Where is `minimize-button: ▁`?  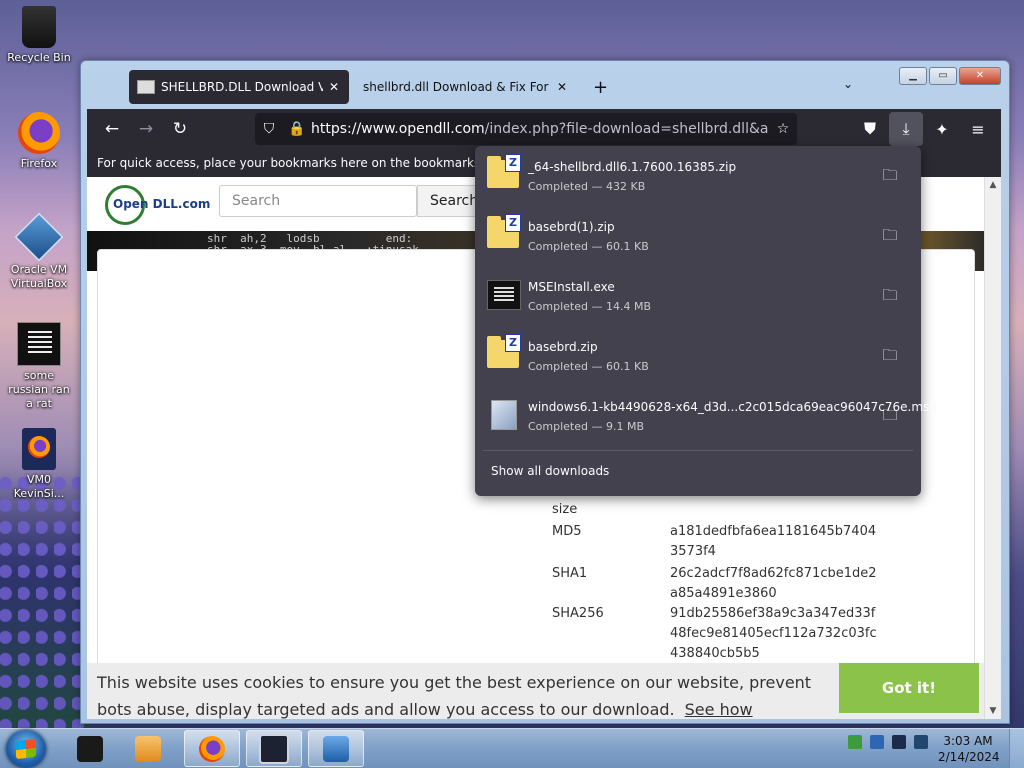
minimize-button: ▁ is located at coordinates (913, 76).